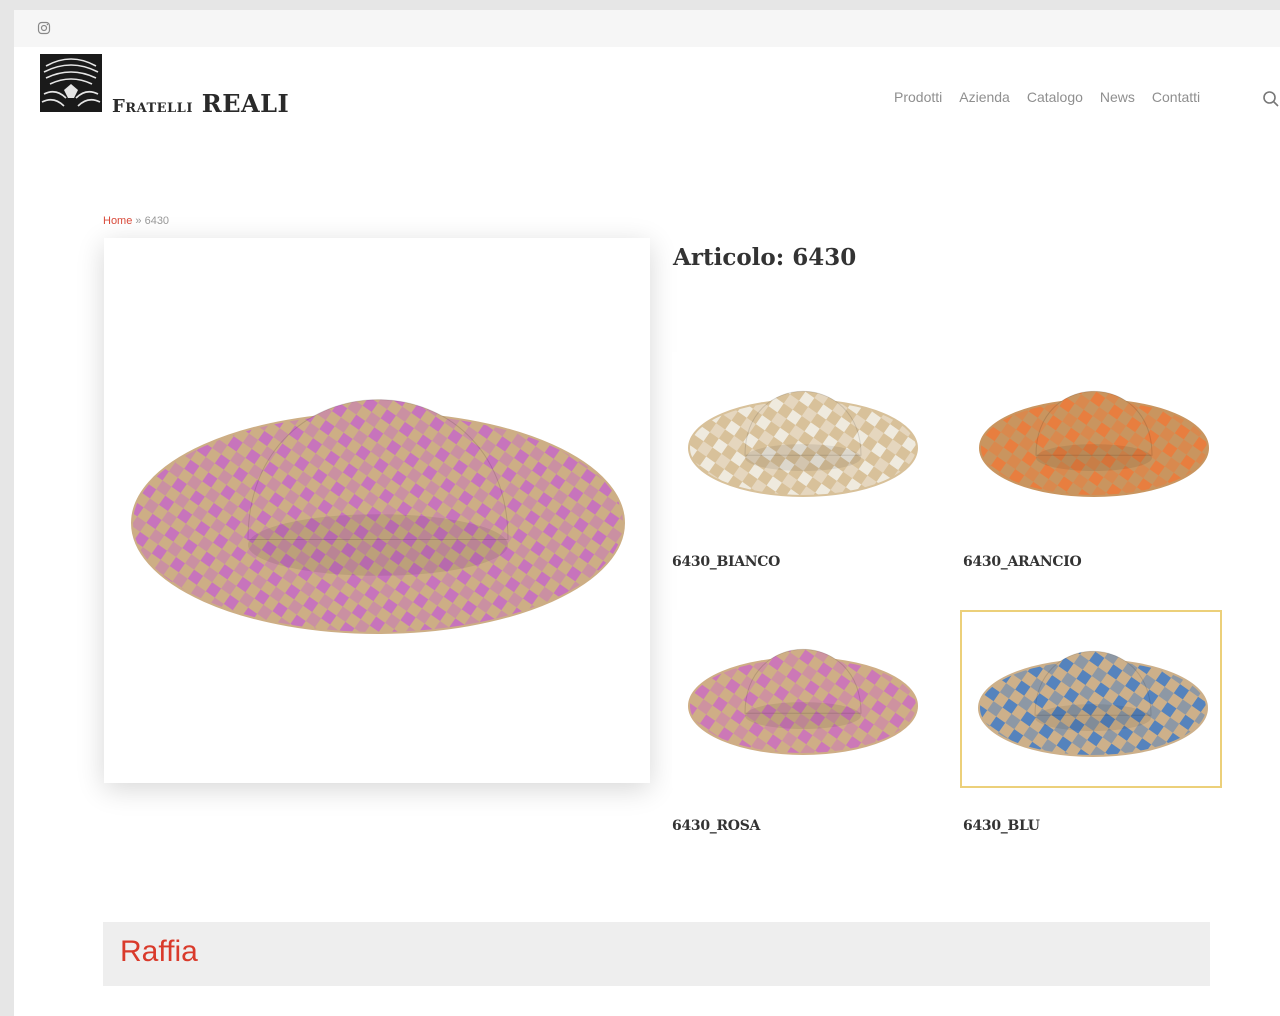  I want to click on search-icon, so click(1271, 99).